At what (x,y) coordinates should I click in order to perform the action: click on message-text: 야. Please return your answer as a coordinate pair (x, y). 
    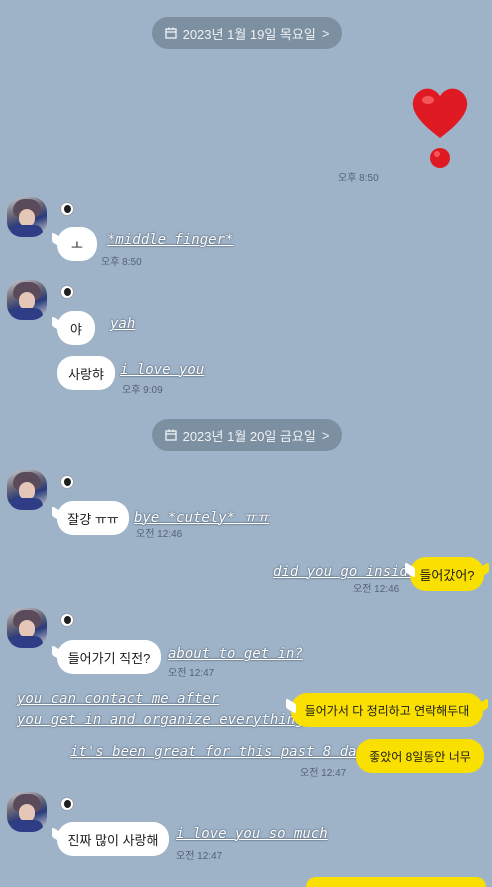
    Looking at the image, I should click on (76, 329).